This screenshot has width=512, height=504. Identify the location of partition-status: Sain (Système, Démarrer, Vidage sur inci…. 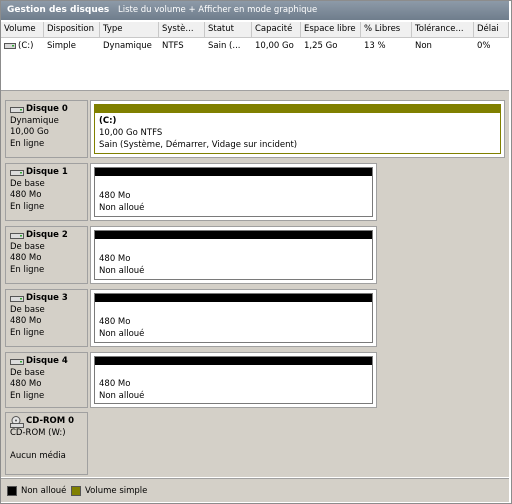
(198, 145).